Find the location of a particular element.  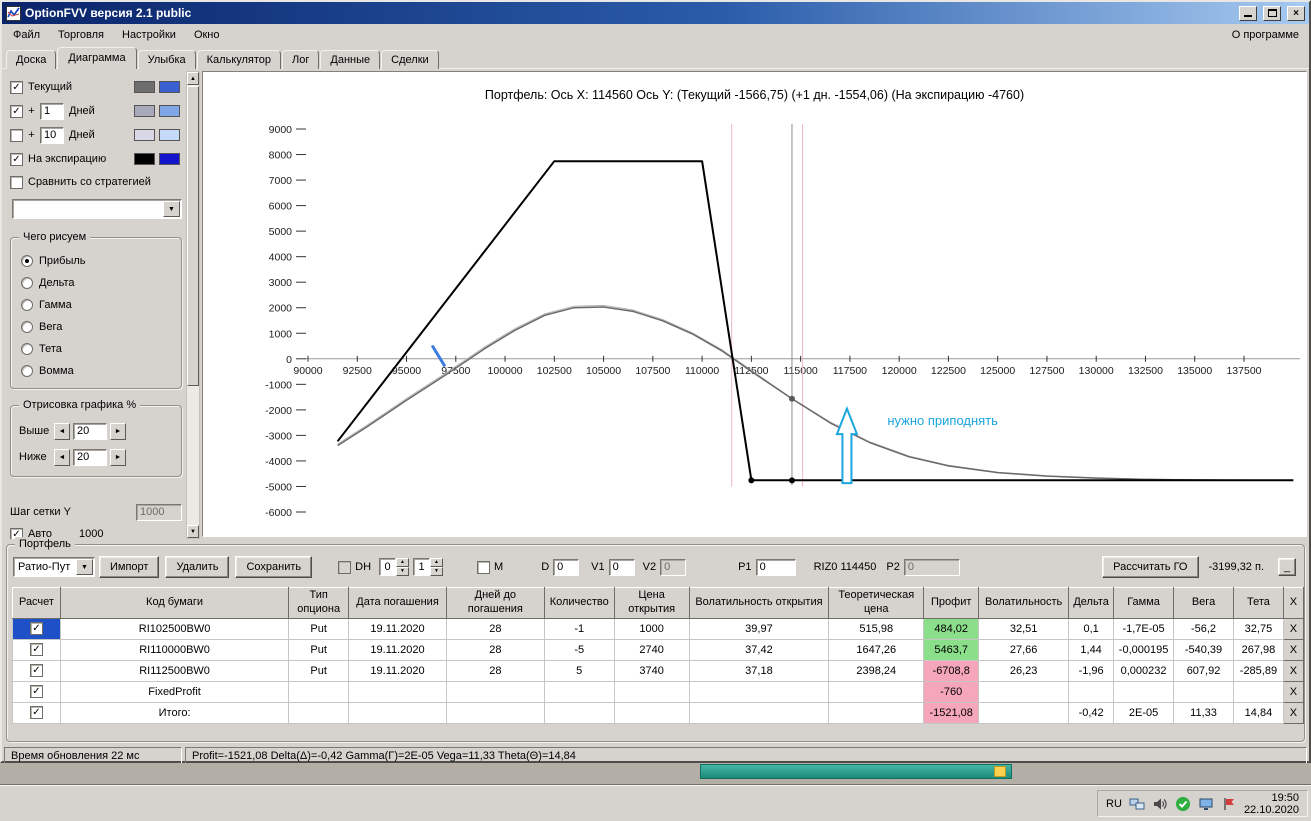

v2-input is located at coordinates (673, 567).